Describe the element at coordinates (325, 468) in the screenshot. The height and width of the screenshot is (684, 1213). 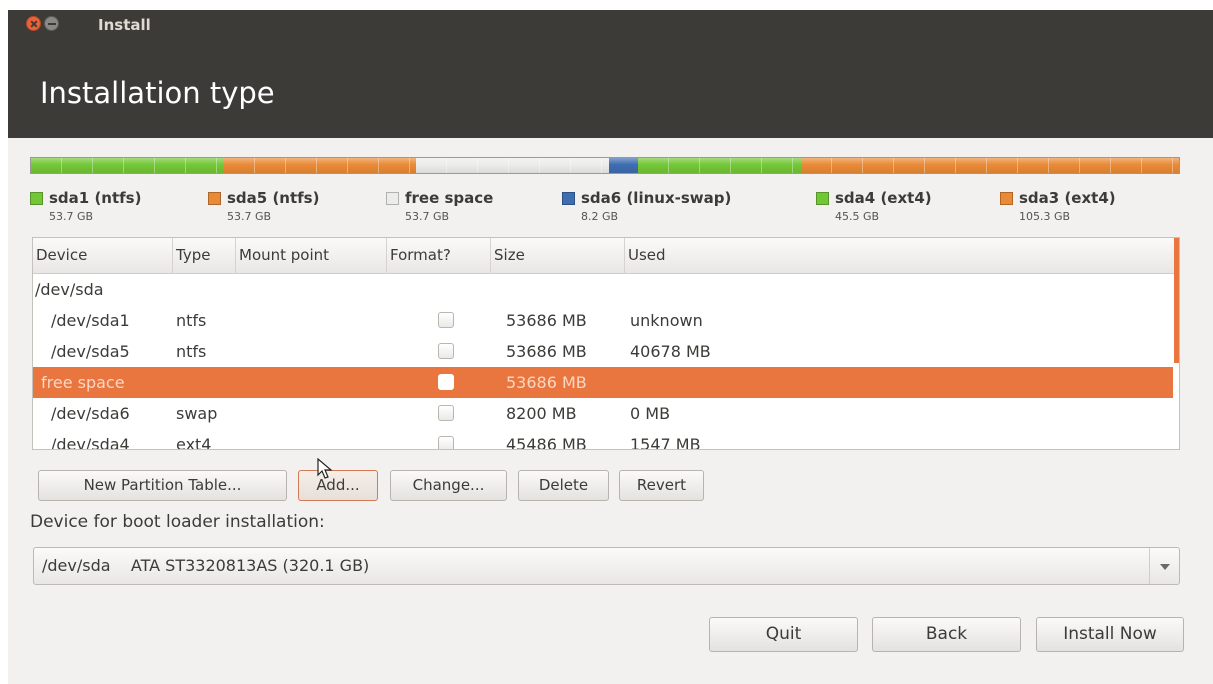
I see `mouse-cursor-icon` at that location.